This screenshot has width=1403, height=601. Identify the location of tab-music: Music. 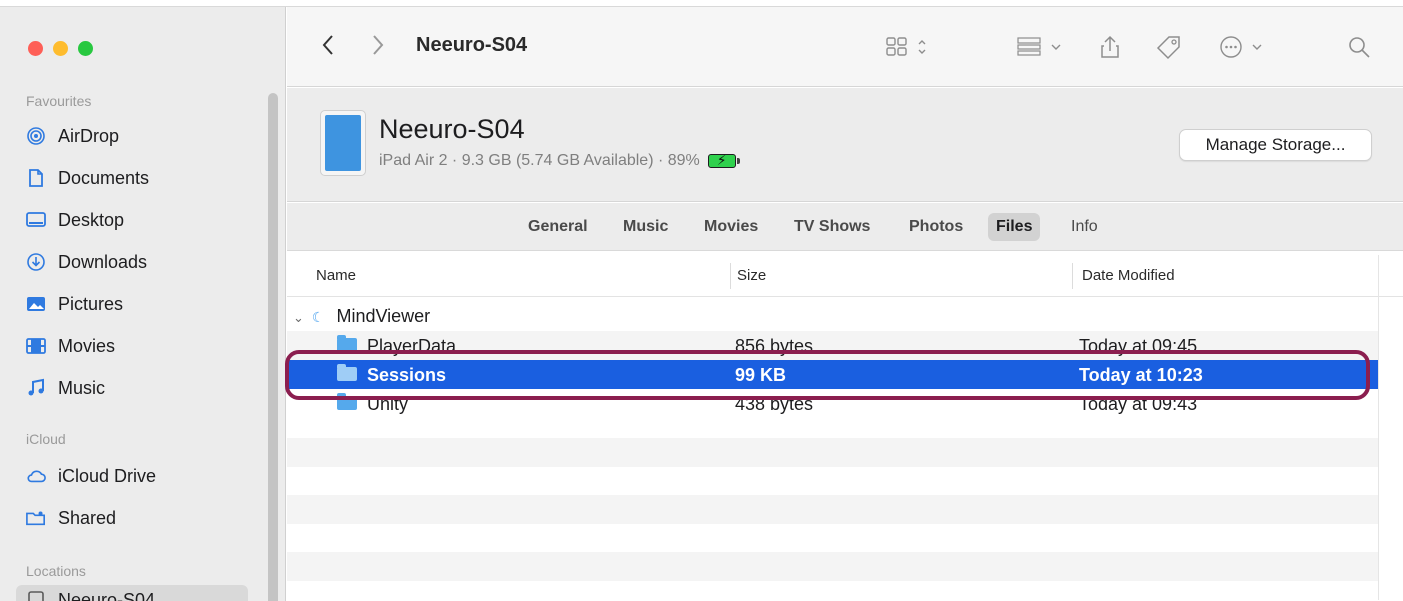
(645, 227).